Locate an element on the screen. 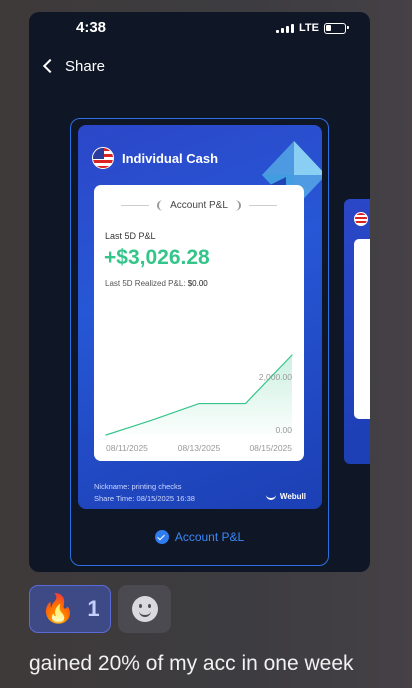 This screenshot has height=688, width=412. x-tick-label: 08/15/2025 is located at coordinates (270, 448).